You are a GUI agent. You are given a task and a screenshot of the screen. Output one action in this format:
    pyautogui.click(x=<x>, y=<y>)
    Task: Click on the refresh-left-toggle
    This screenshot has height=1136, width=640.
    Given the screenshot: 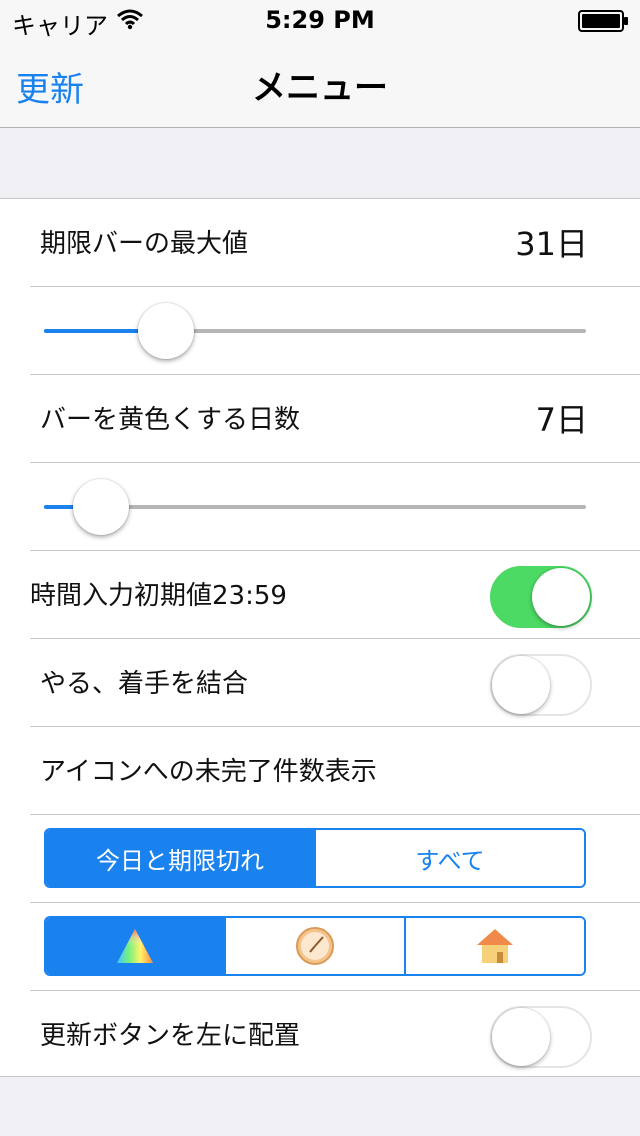 What is the action you would take?
    pyautogui.click(x=541, y=1037)
    